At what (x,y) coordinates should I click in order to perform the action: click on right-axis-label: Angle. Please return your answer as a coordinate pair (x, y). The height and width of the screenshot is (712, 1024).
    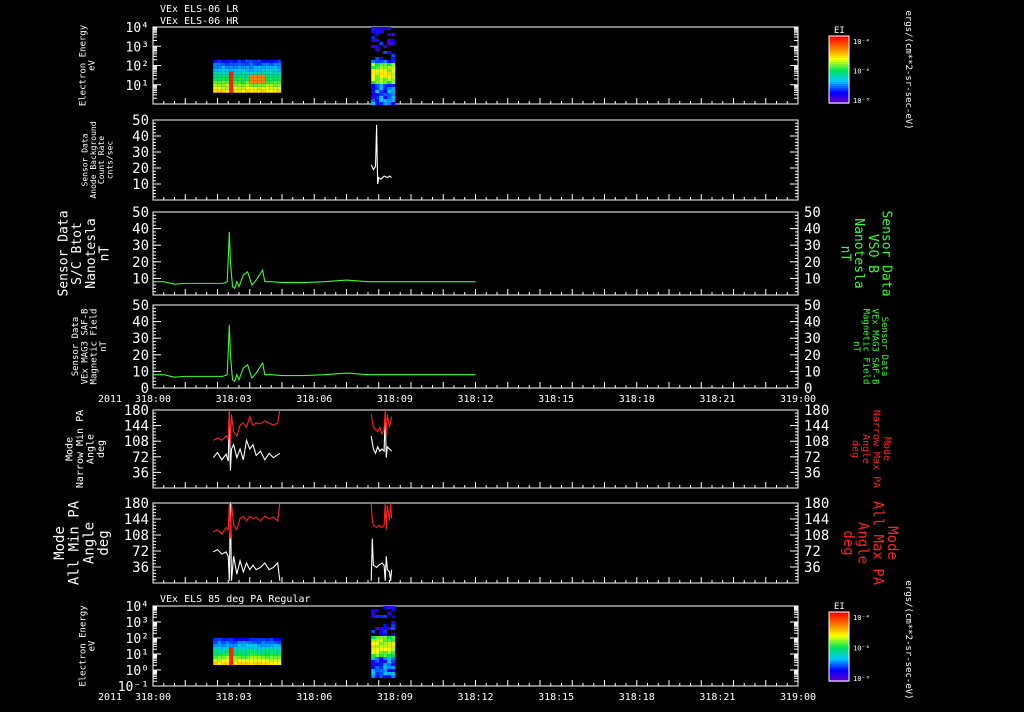
    Looking at the image, I should click on (863, 543).